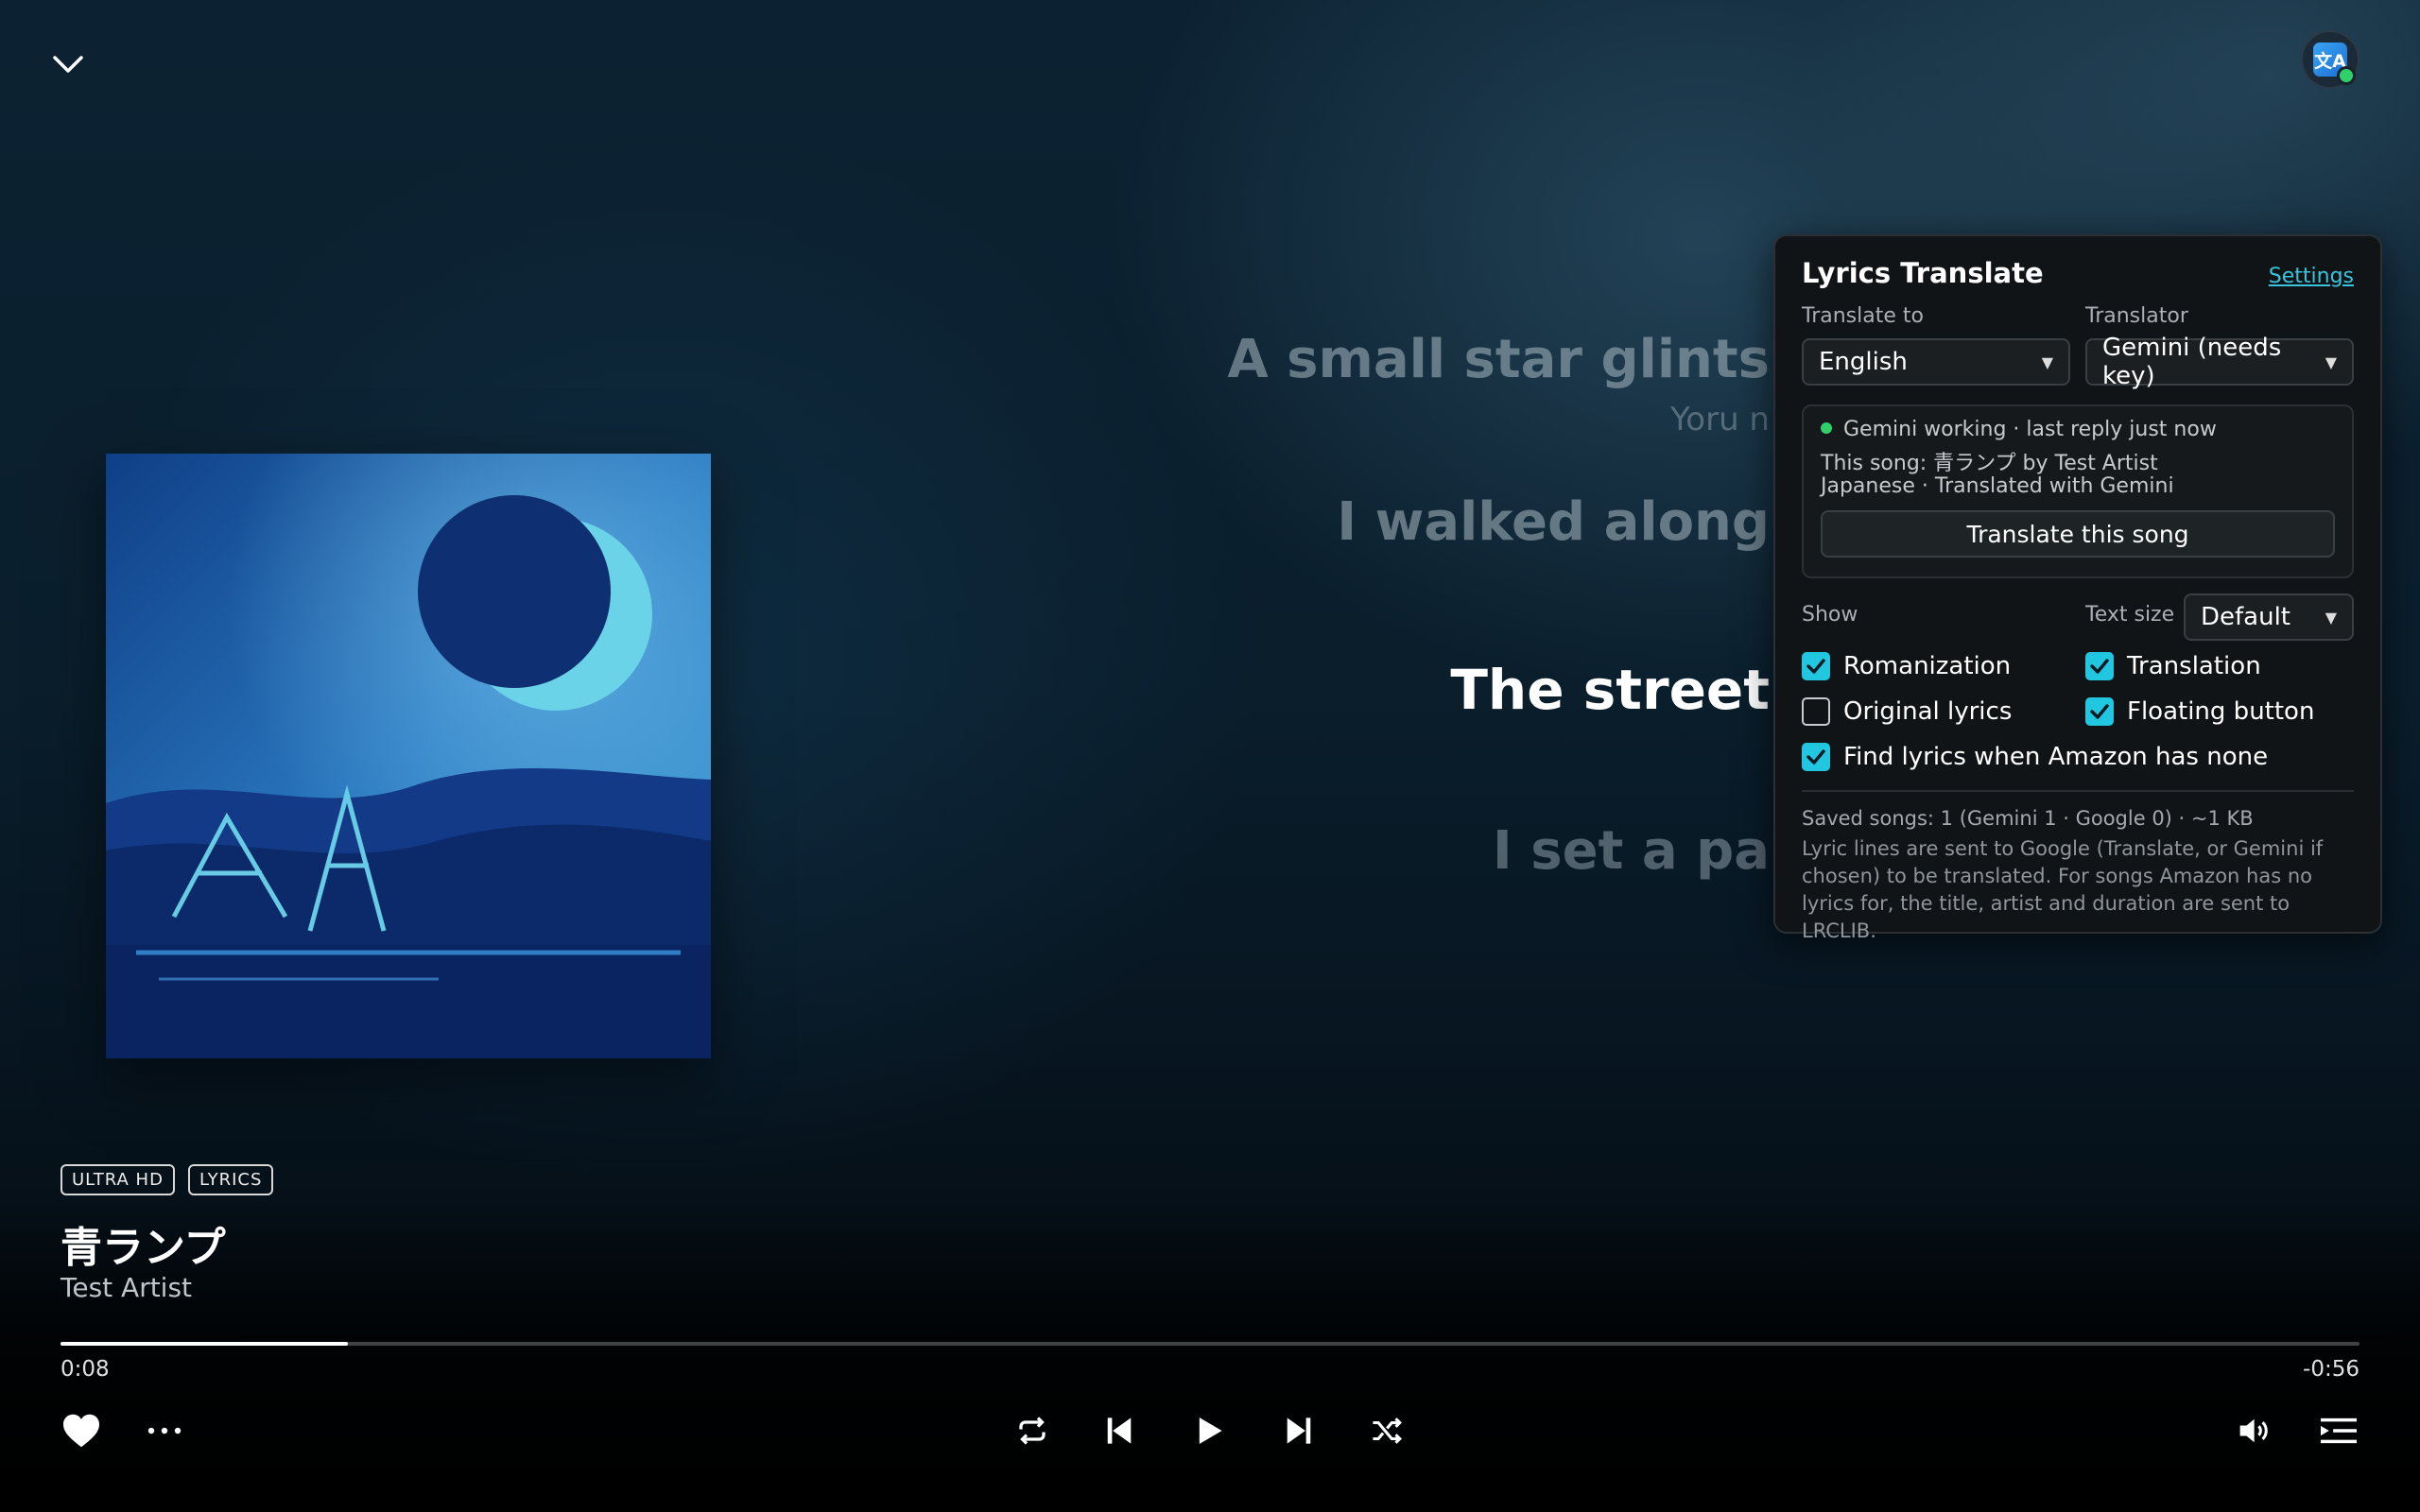  Describe the element at coordinates (2136, 316) in the screenshot. I see `translator-label: Translator` at that location.